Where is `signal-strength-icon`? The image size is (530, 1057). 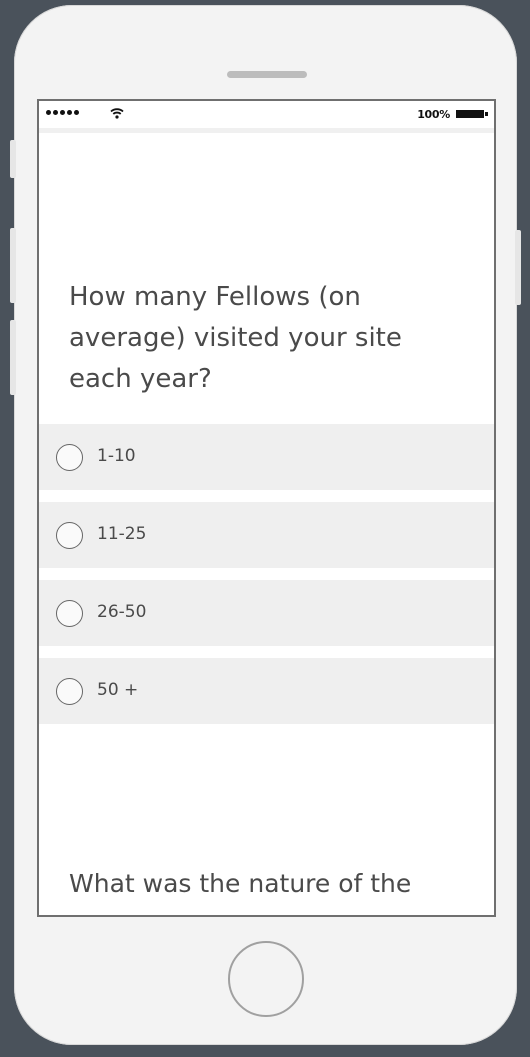 signal-strength-icon is located at coordinates (62, 112).